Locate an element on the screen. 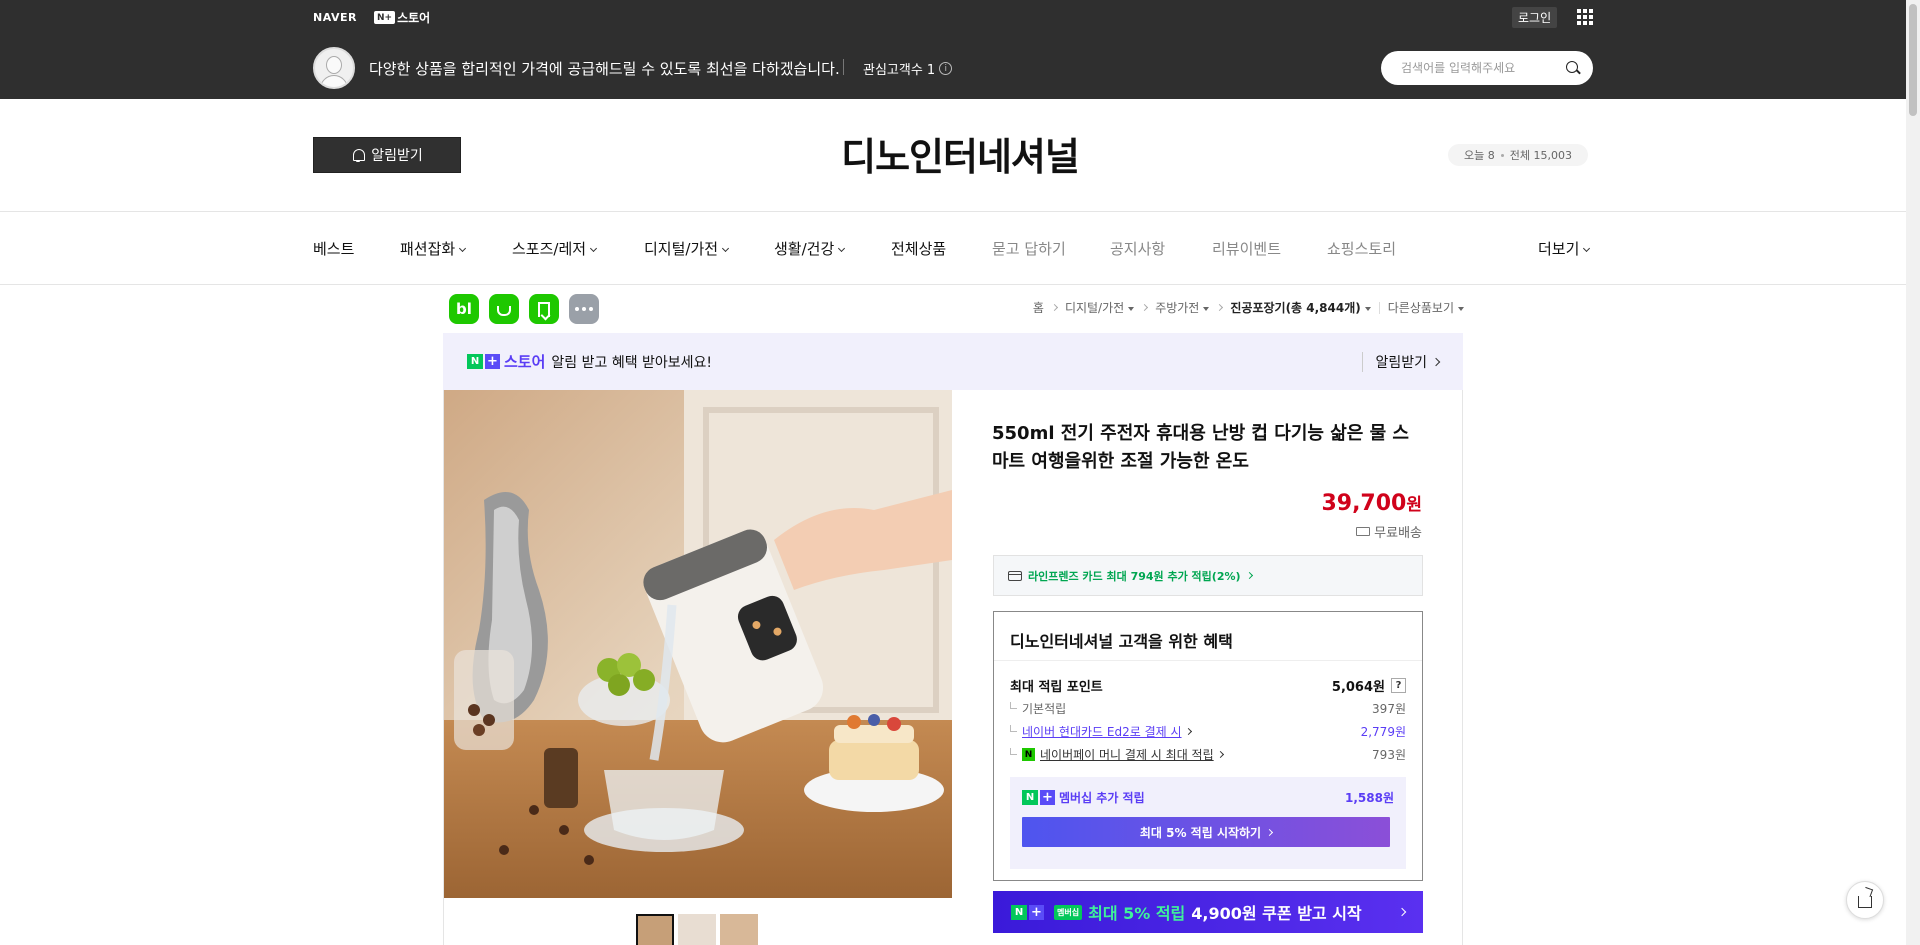 This screenshot has width=1920, height=945. share-cafe-button is located at coordinates (504, 309).